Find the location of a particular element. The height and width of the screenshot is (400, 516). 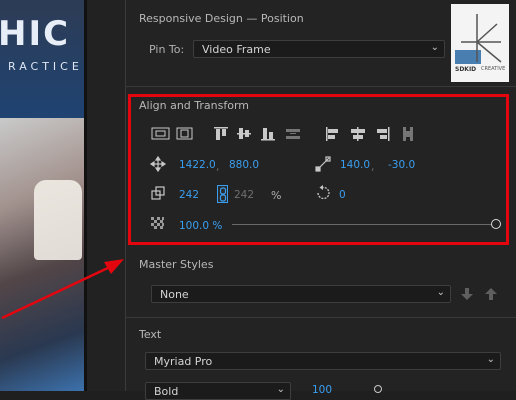

section-separator is located at coordinates (321, 317).